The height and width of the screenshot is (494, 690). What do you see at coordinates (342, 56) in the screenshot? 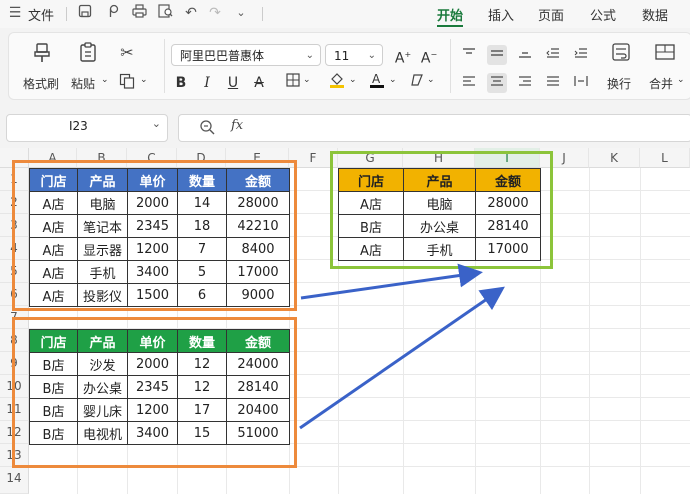
I see `font-size-value: 11` at bounding box center [342, 56].